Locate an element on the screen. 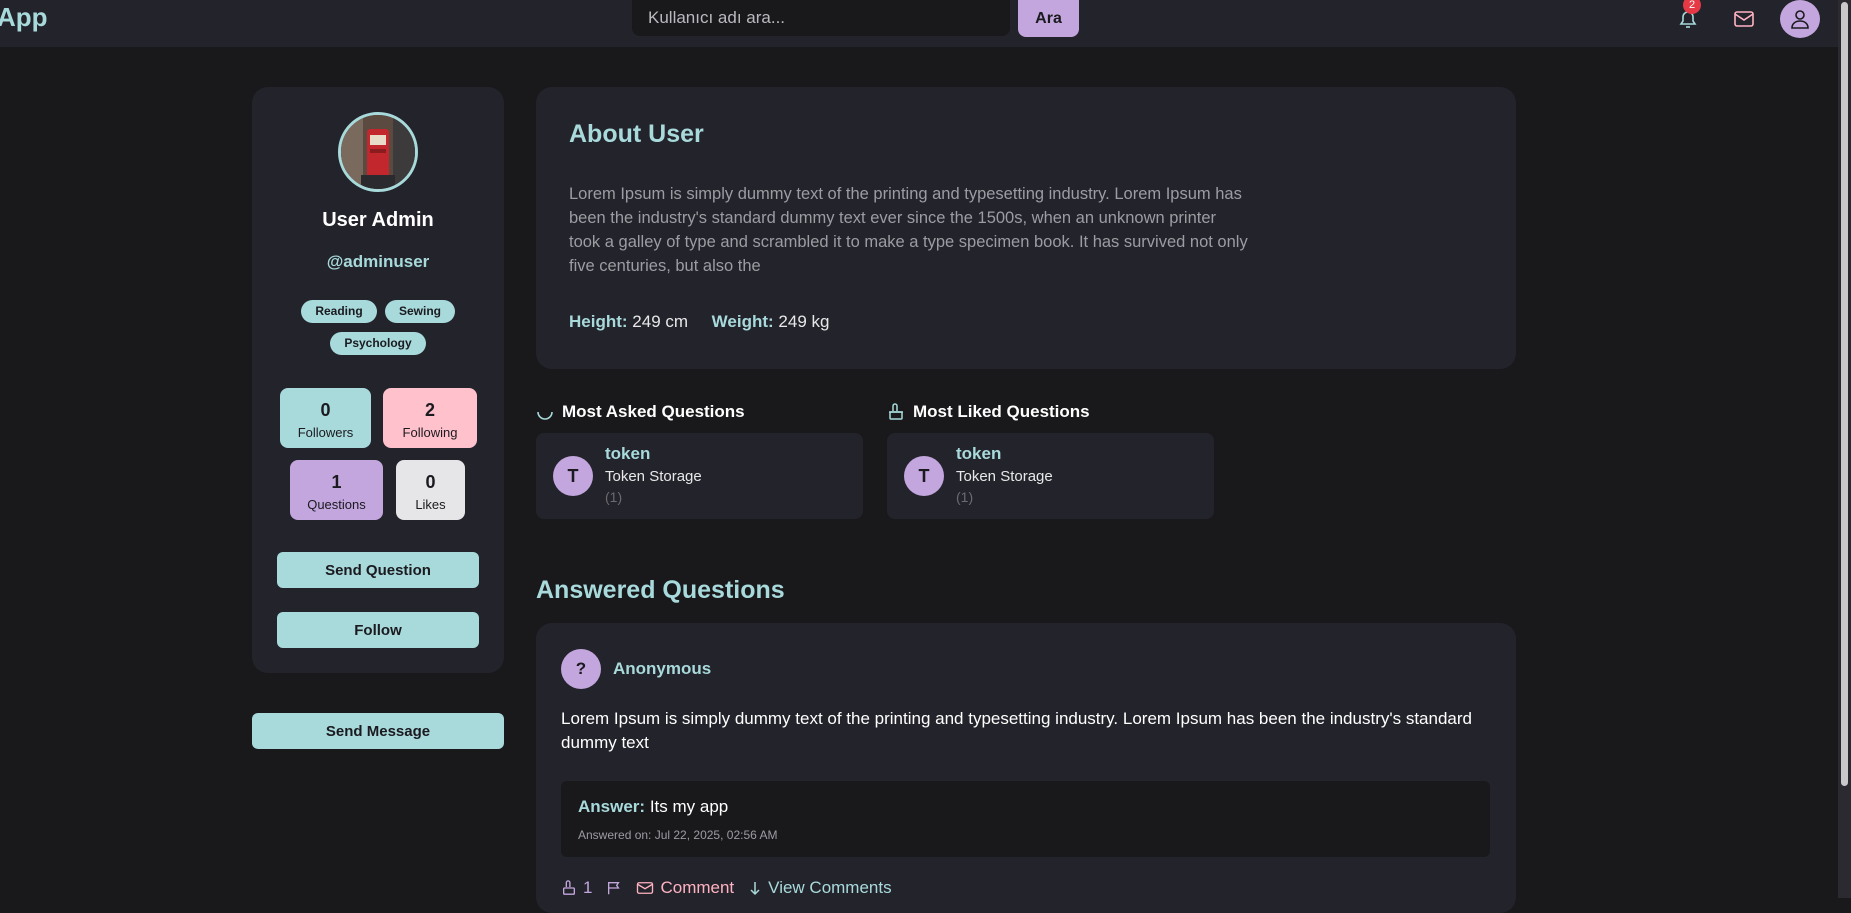 This screenshot has height=913, width=1851. profile-avatar is located at coordinates (378, 152).